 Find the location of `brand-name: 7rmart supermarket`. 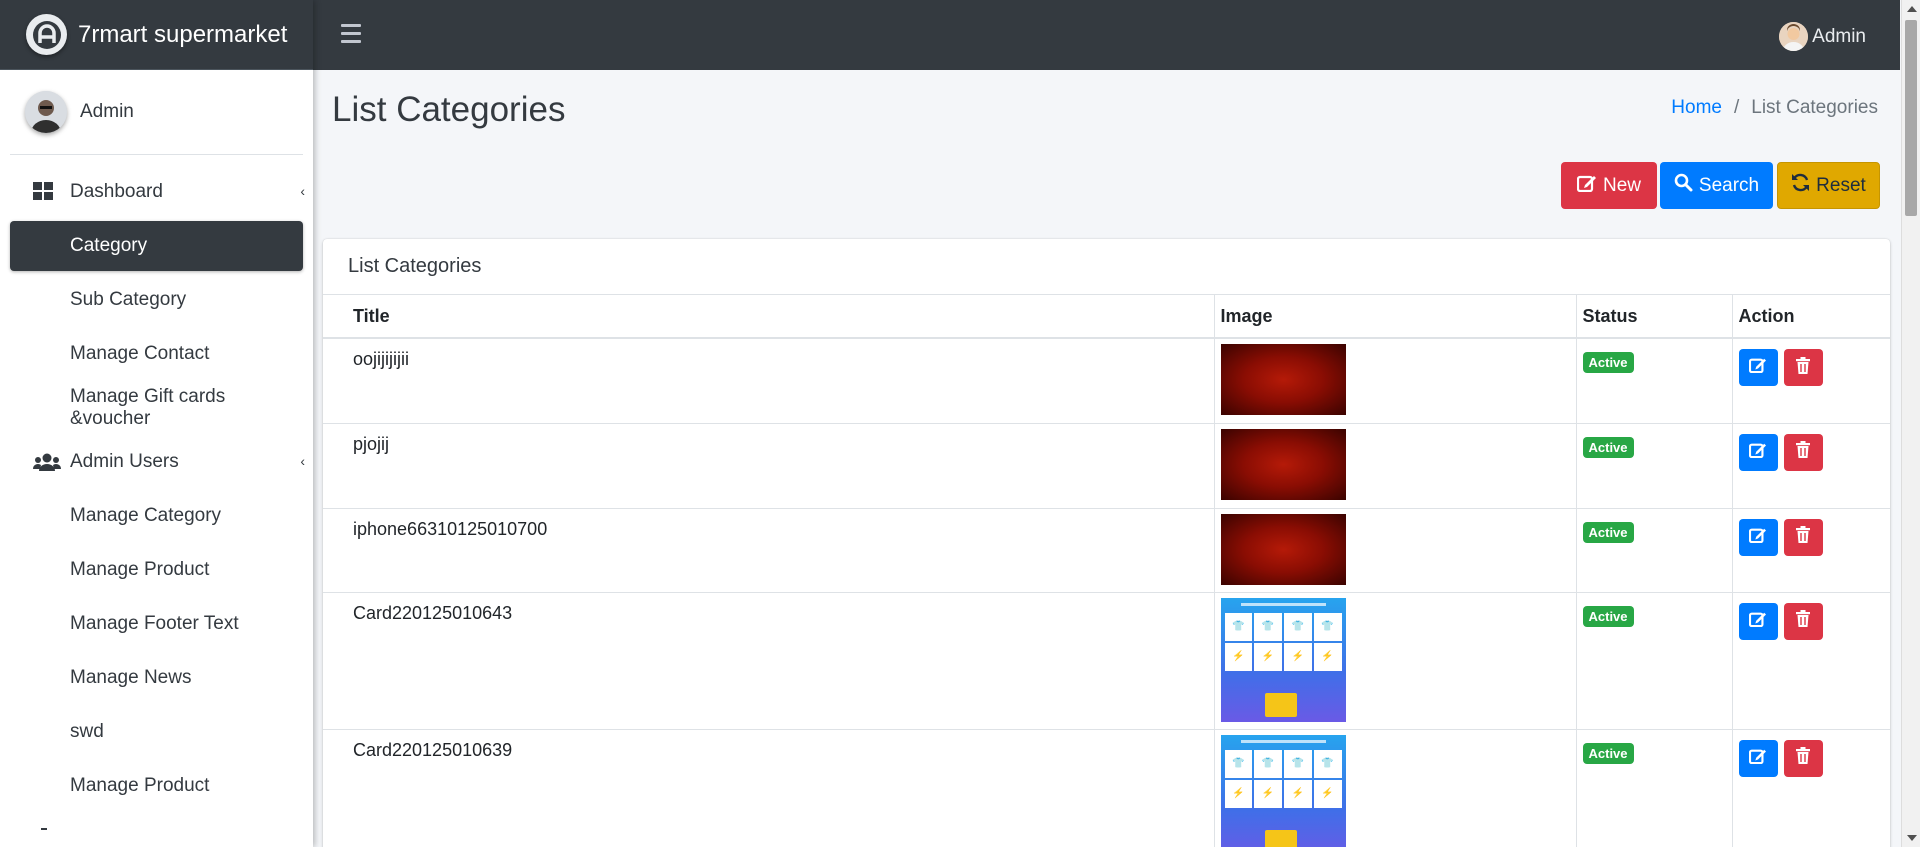

brand-name: 7rmart supermarket is located at coordinates (183, 34).